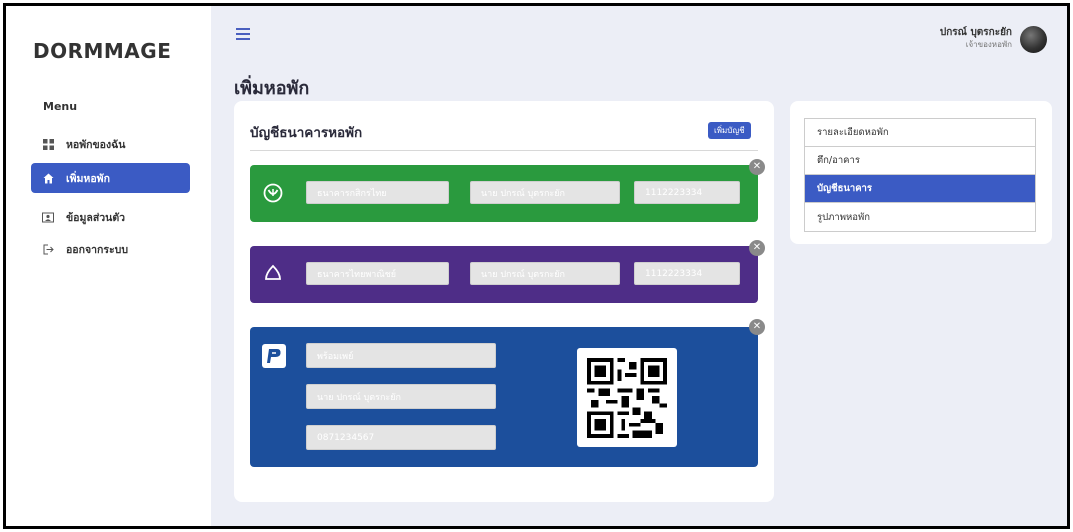 This screenshot has width=1073, height=532. What do you see at coordinates (920, 189) in the screenshot?
I see `section-item-bank-accounts: บัญชีธนาคาร` at bounding box center [920, 189].